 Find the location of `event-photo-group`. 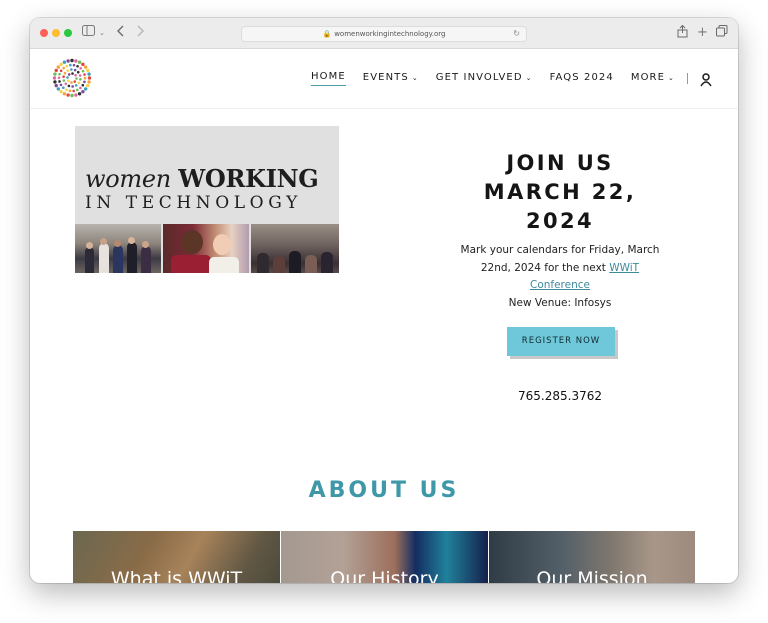

event-photo-group is located at coordinates (118, 248).